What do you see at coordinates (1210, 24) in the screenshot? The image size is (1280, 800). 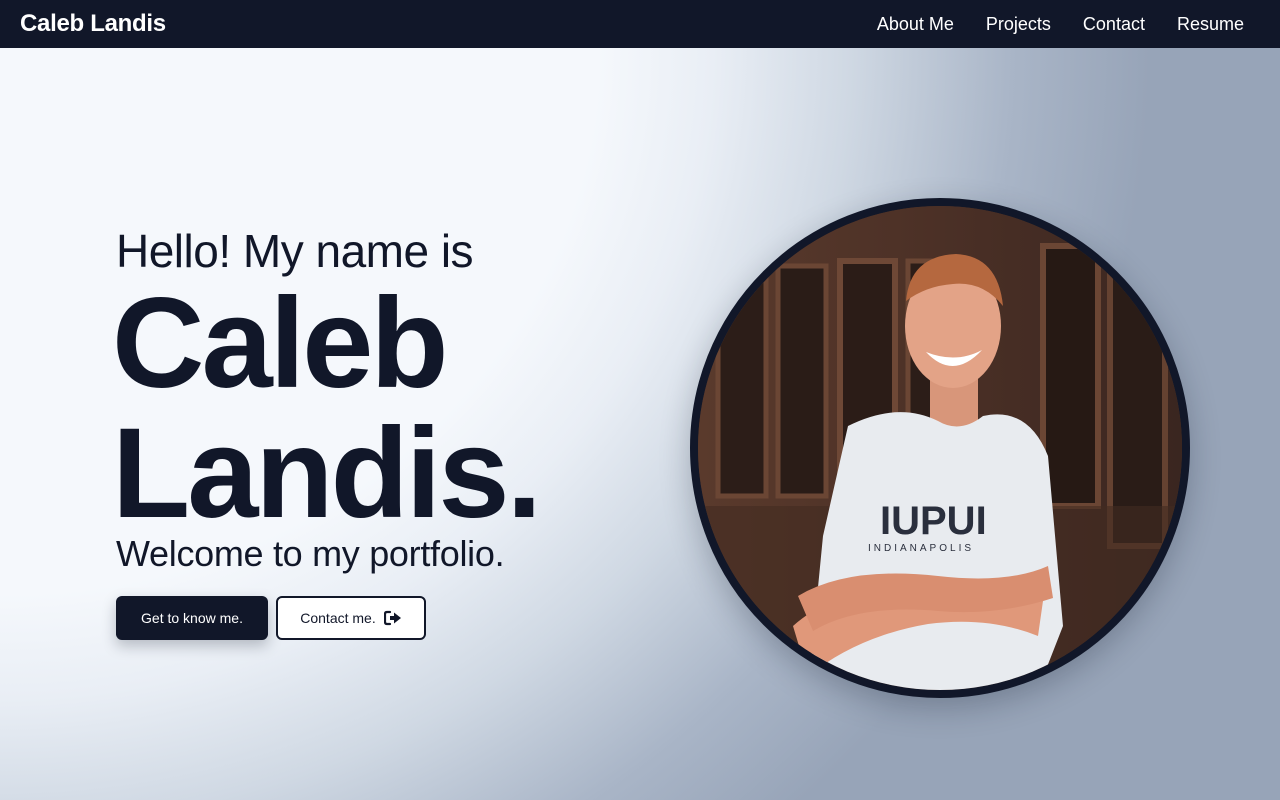 I see `nav-link-resume: Resume` at bounding box center [1210, 24].